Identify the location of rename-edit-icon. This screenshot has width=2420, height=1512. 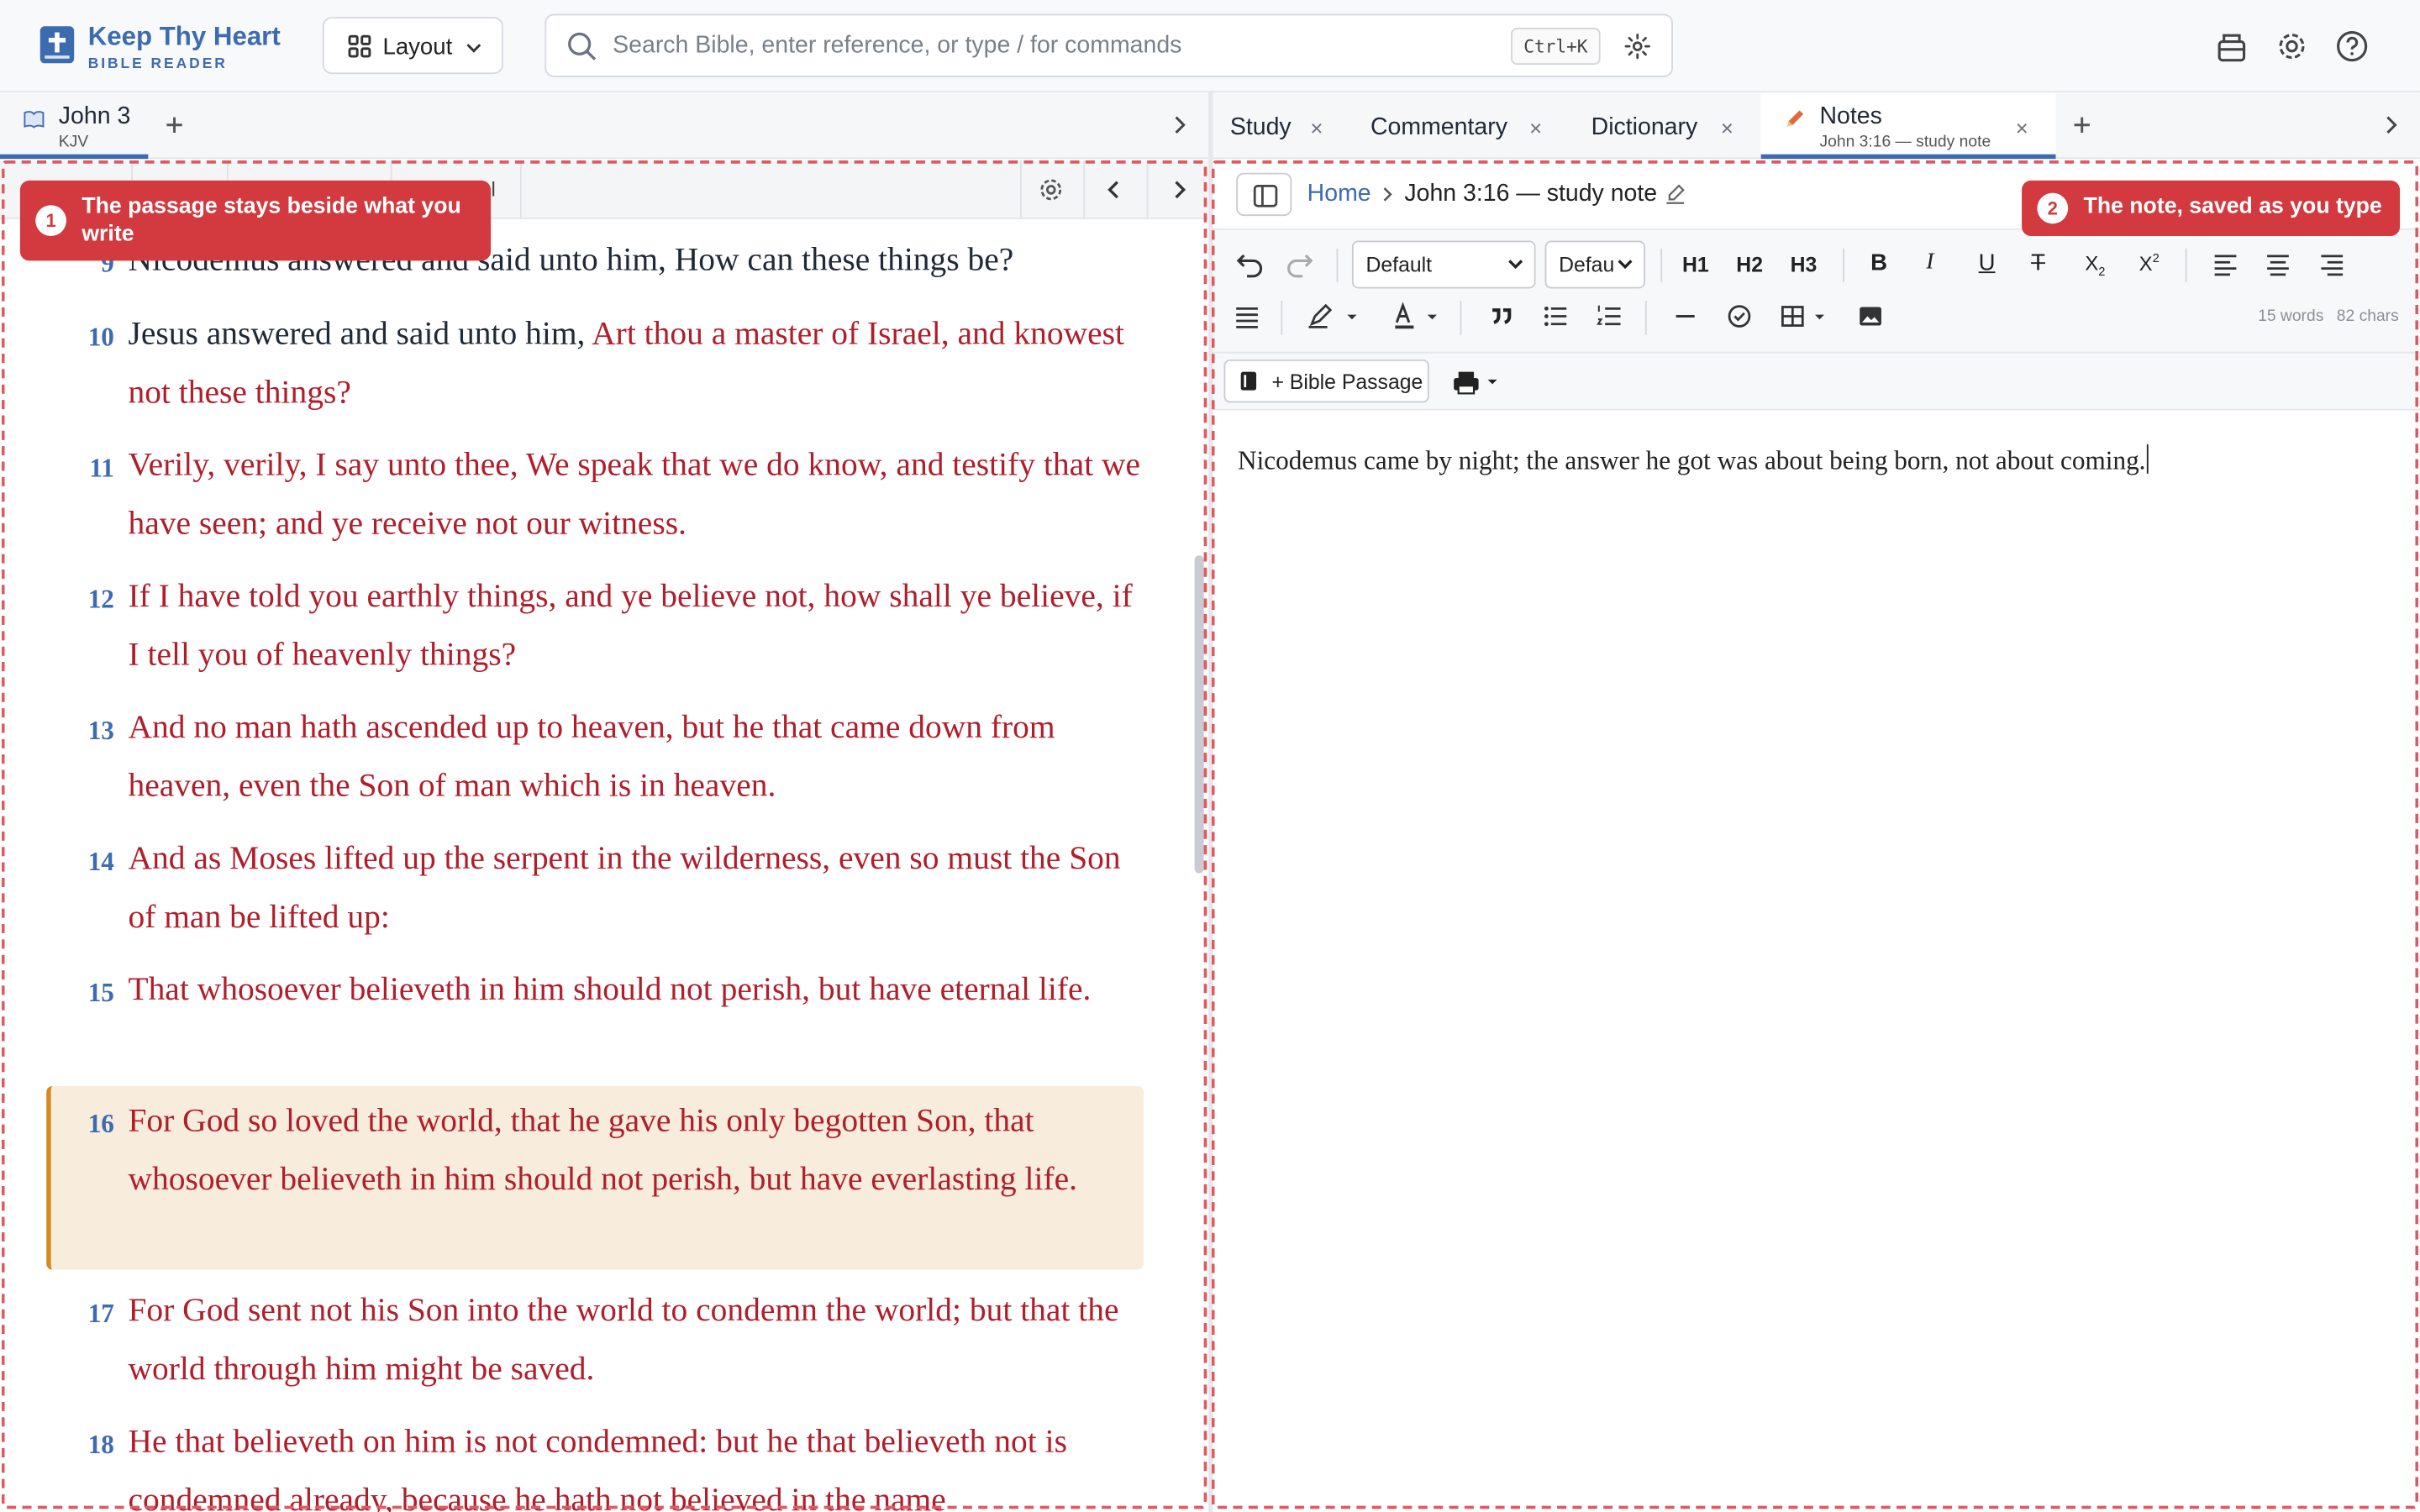
(1676, 194).